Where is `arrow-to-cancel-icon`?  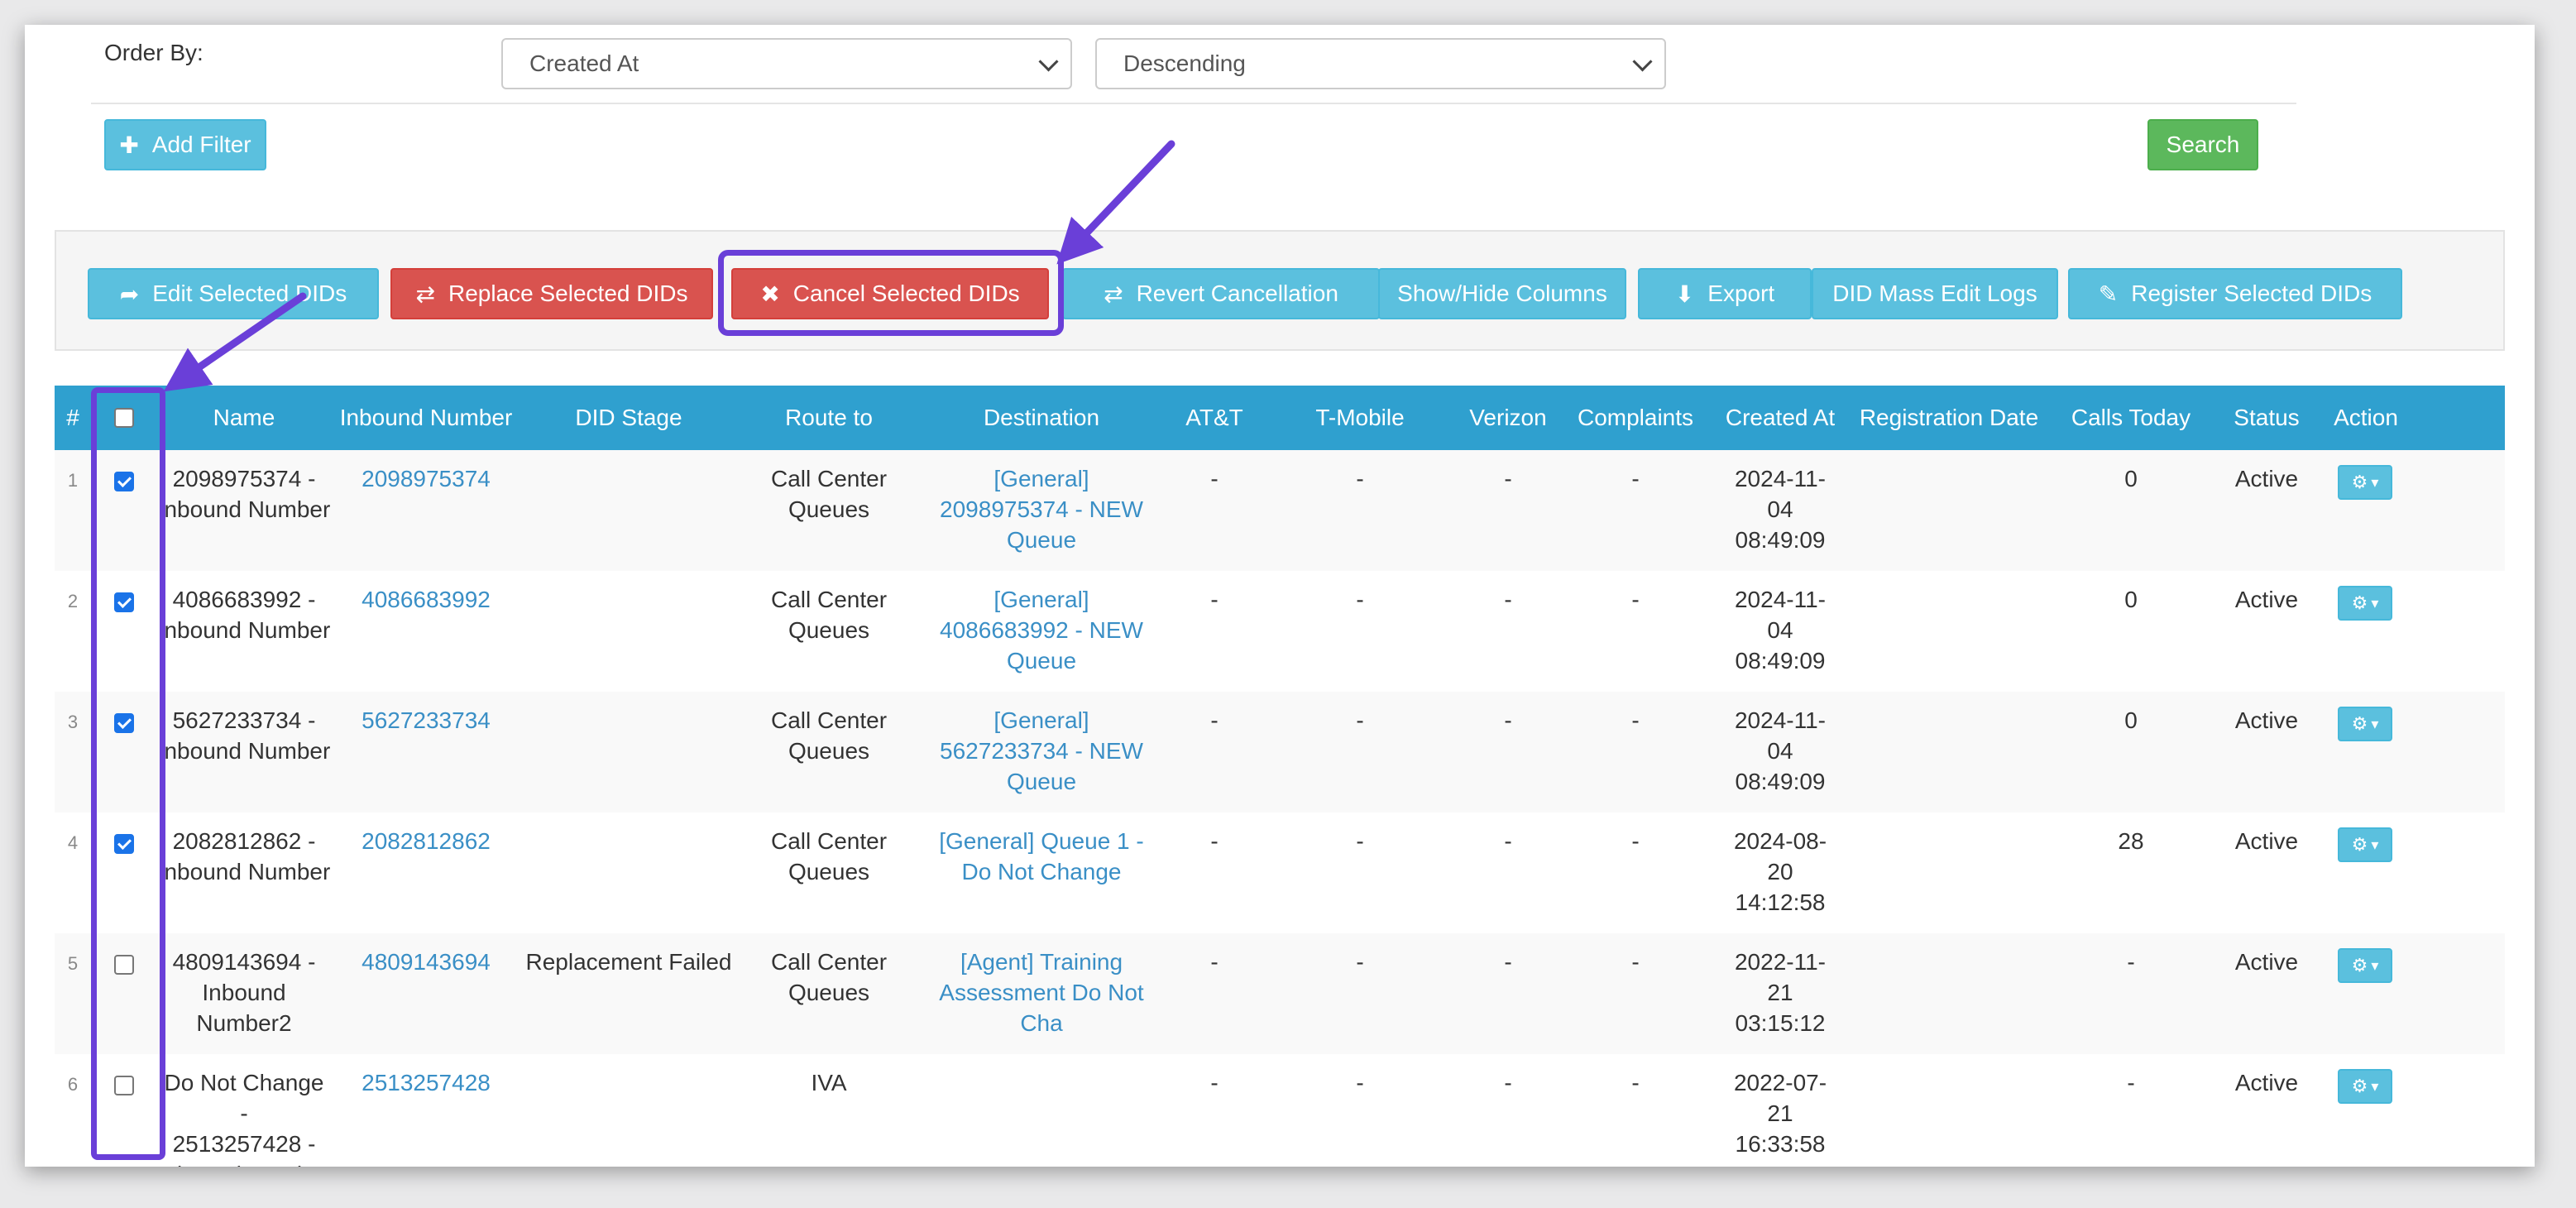 arrow-to-cancel-icon is located at coordinates (1115, 202).